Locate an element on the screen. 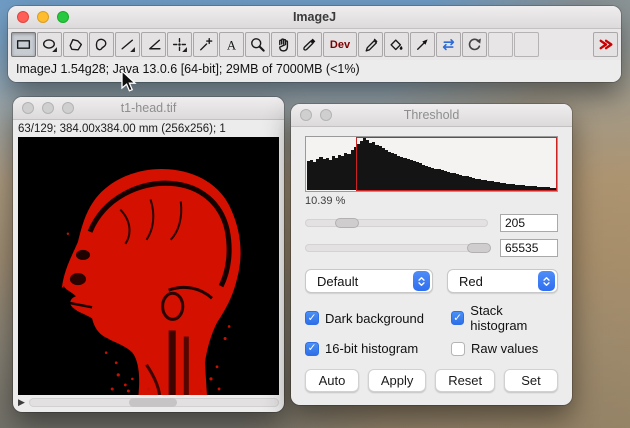  lower-threshold-row: 205 is located at coordinates (431, 223).